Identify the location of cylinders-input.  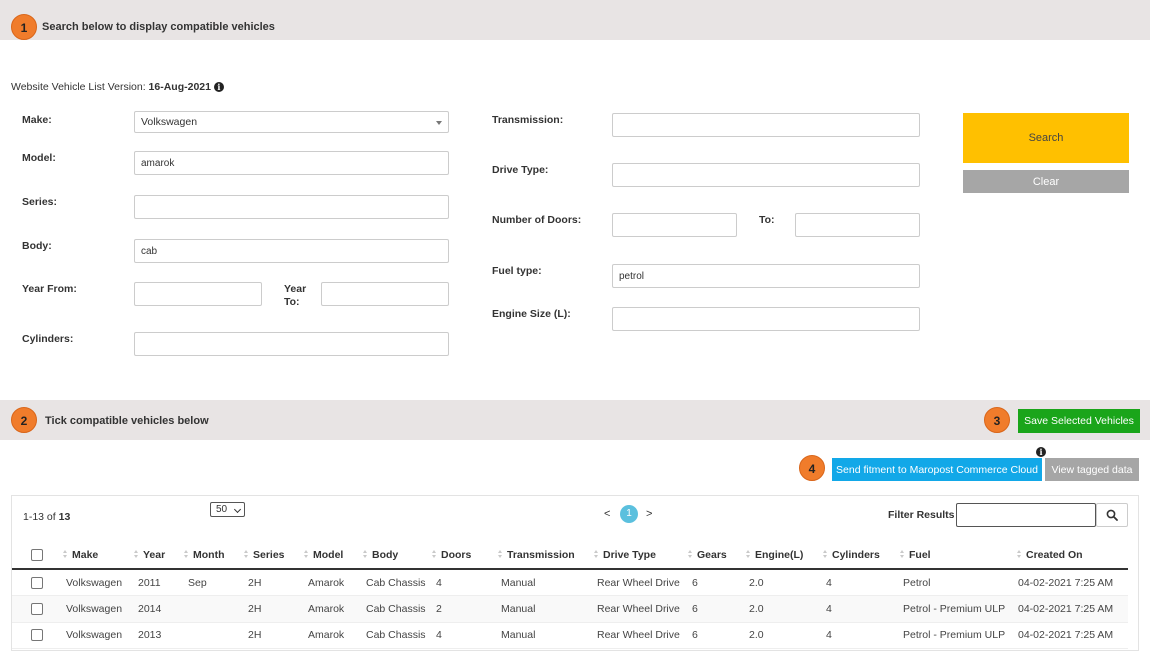
(291, 344).